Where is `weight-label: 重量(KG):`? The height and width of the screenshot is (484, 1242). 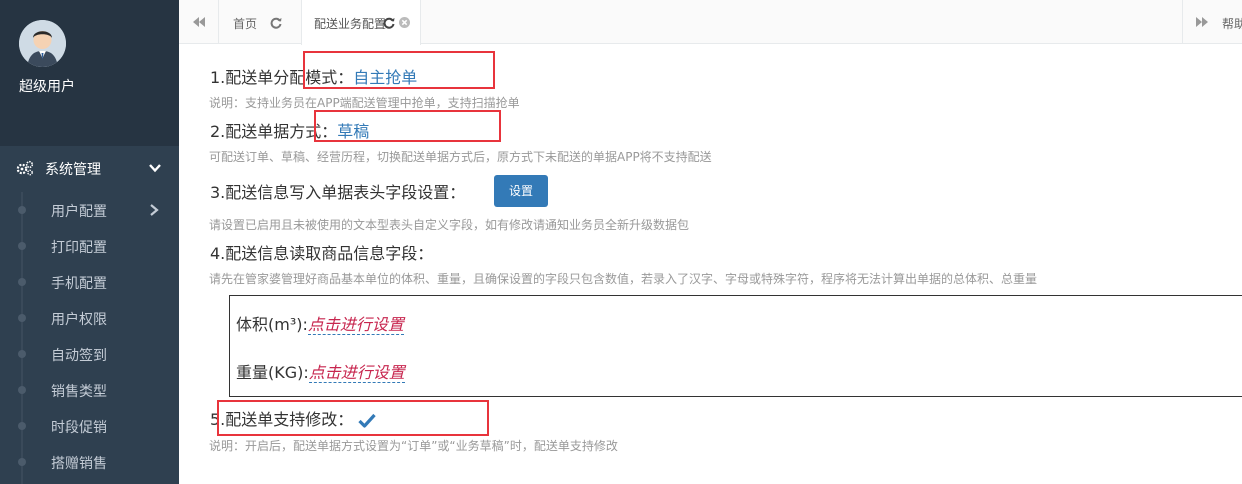 weight-label: 重量(KG): is located at coordinates (272, 372).